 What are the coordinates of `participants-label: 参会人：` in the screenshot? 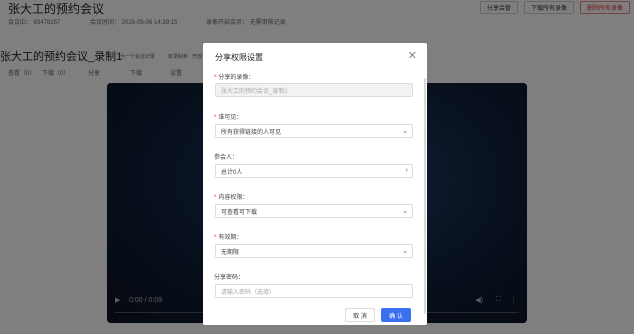 It's located at (226, 158).